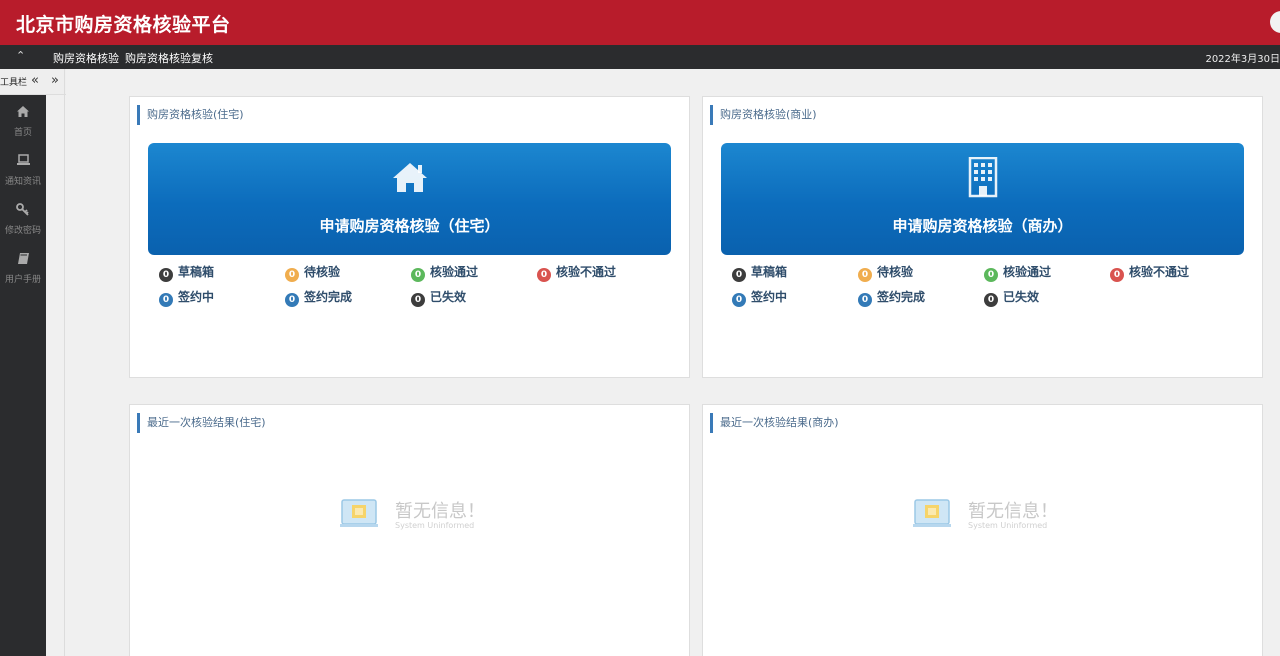 This screenshot has height=656, width=1280. I want to click on toolbar-header: 工具栏 « », so click(33, 82).